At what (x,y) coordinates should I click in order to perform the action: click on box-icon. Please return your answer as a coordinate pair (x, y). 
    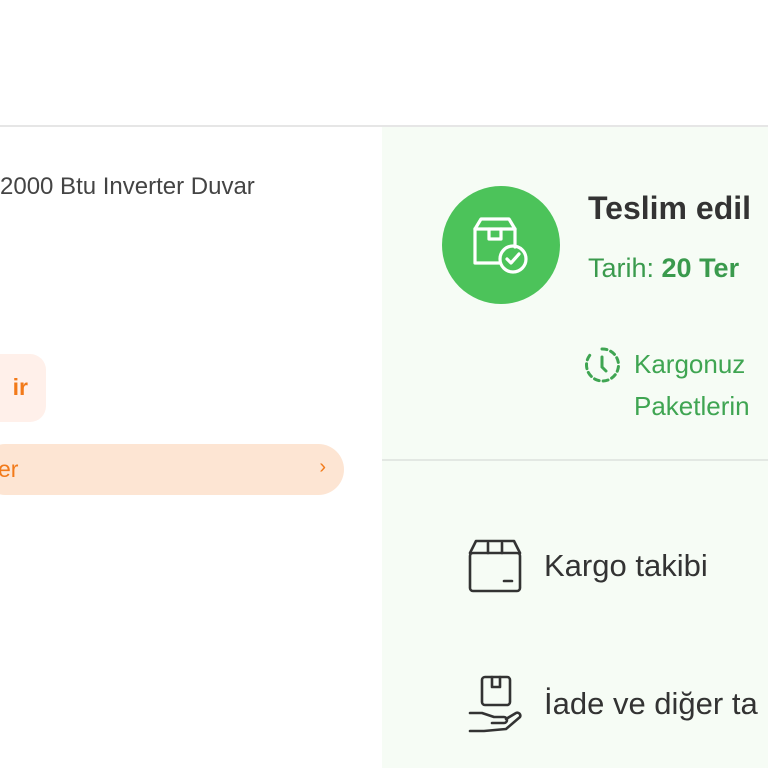
    Looking at the image, I should click on (495, 566).